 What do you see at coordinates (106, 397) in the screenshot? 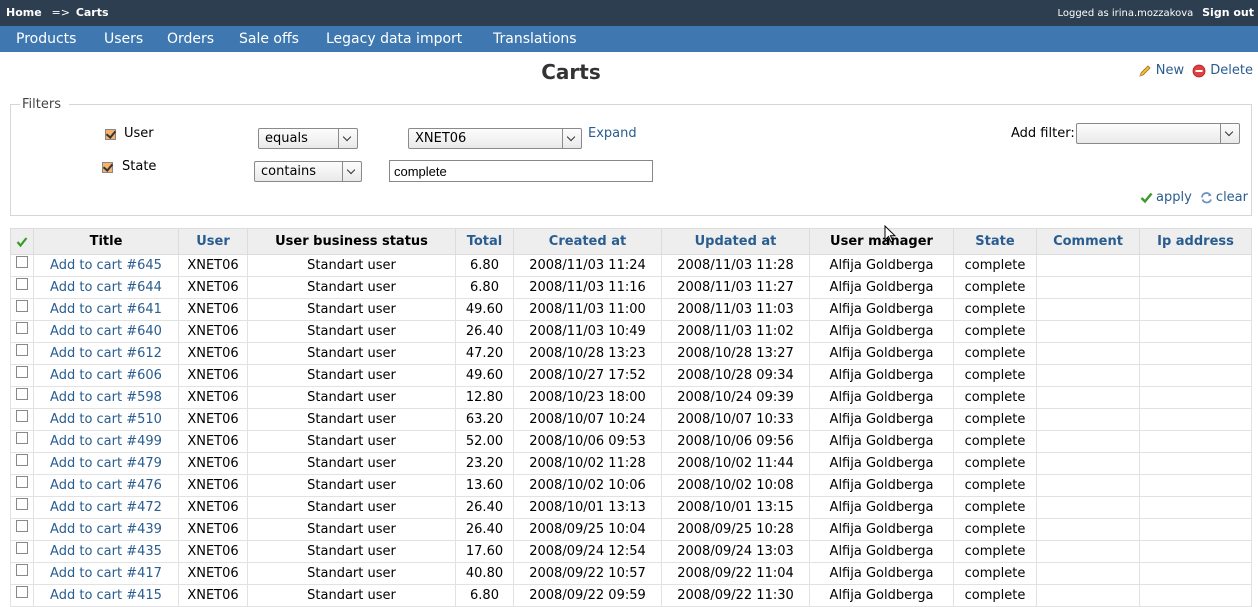
I see `cell-title: Add to cart #598` at bounding box center [106, 397].